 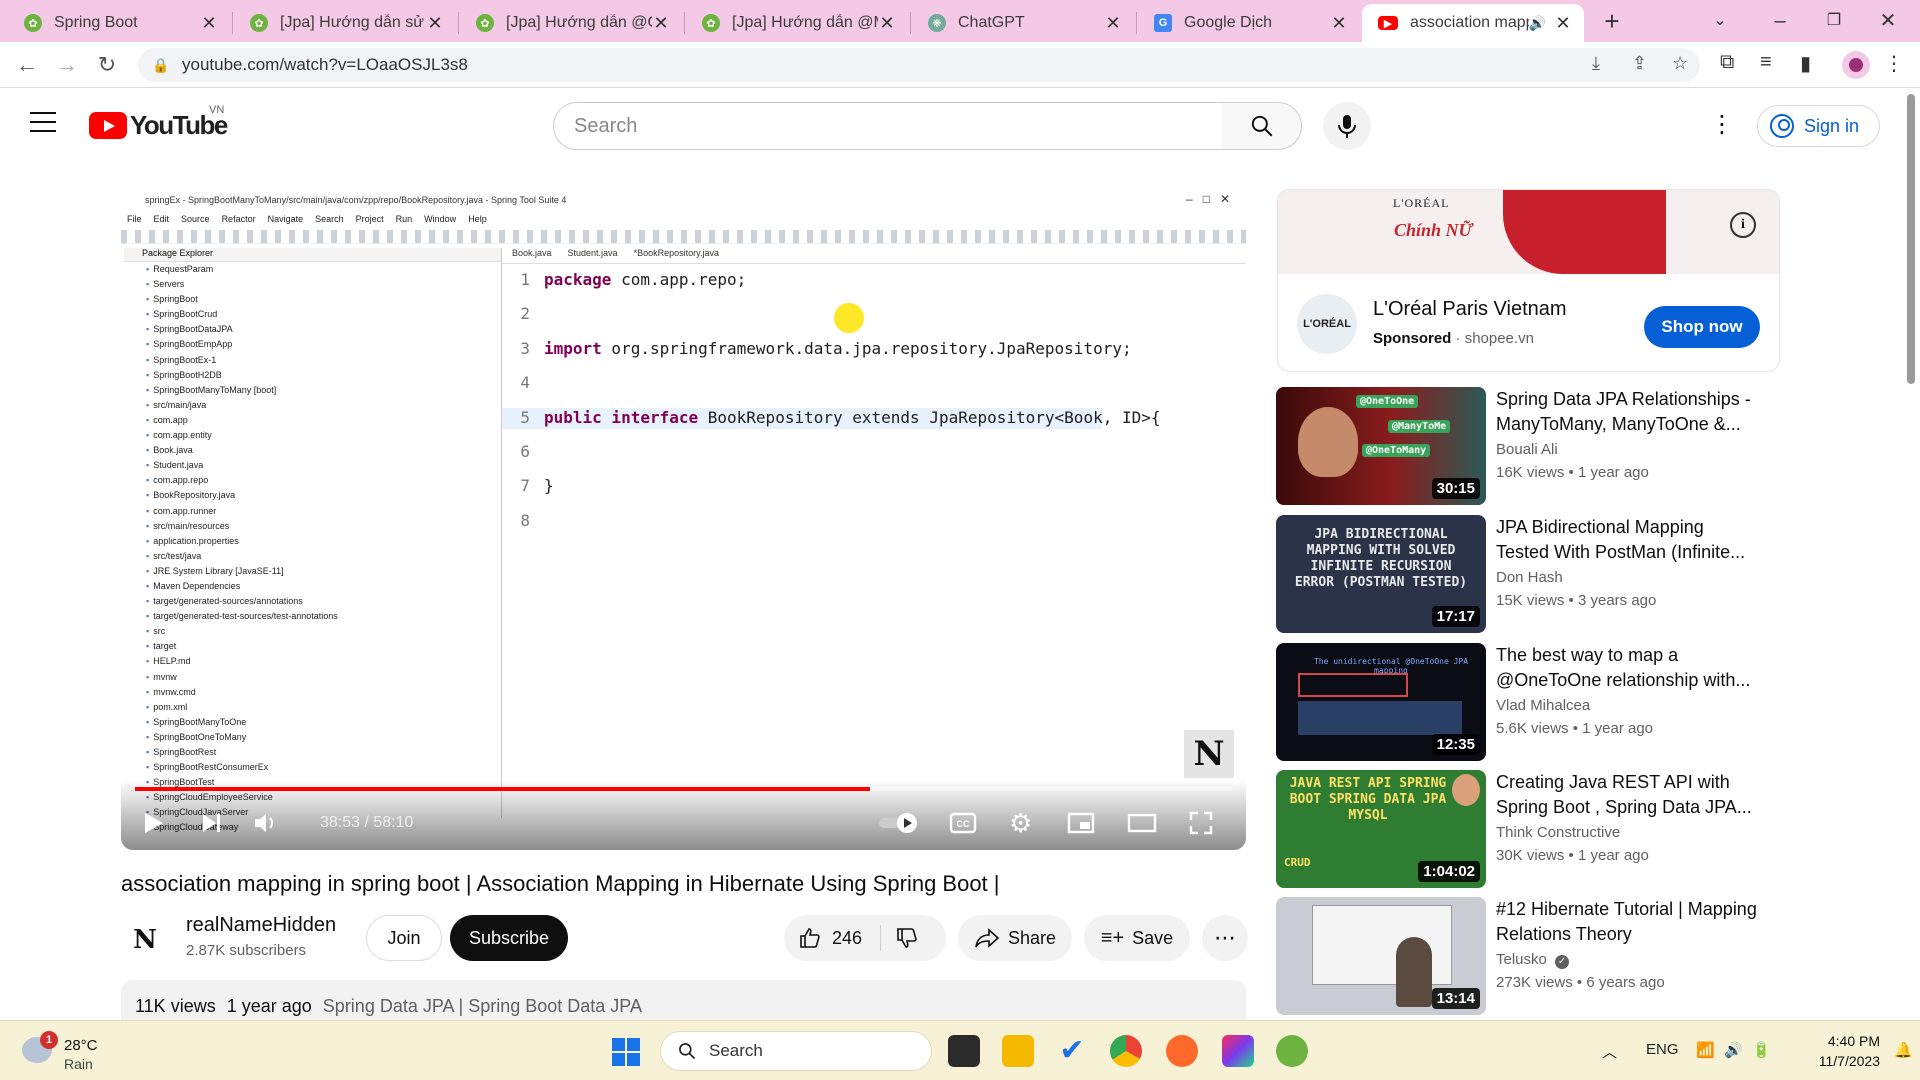 What do you see at coordinates (345, 23) in the screenshot?
I see `tab-jpa-1: ✿ [Jpa] Hướng dẫn sử d ✕` at bounding box center [345, 23].